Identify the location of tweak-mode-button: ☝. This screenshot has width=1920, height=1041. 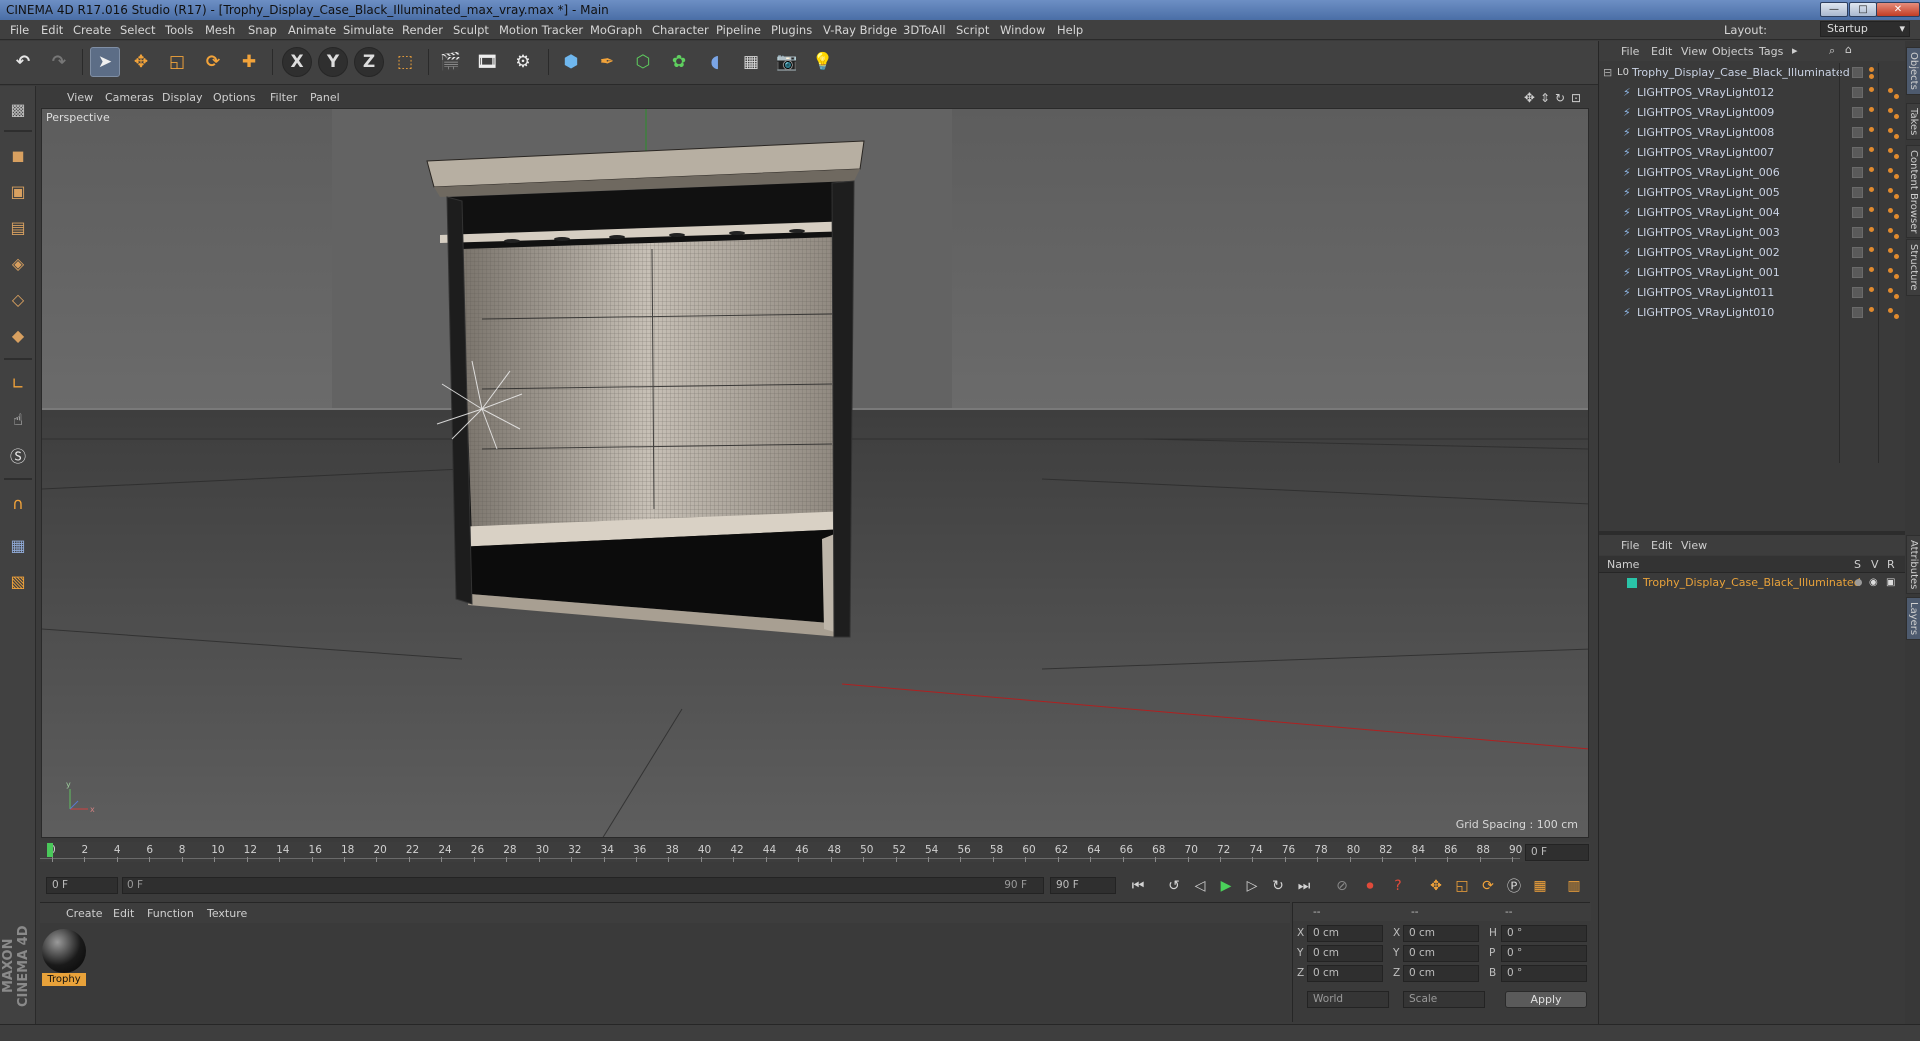
(18, 419).